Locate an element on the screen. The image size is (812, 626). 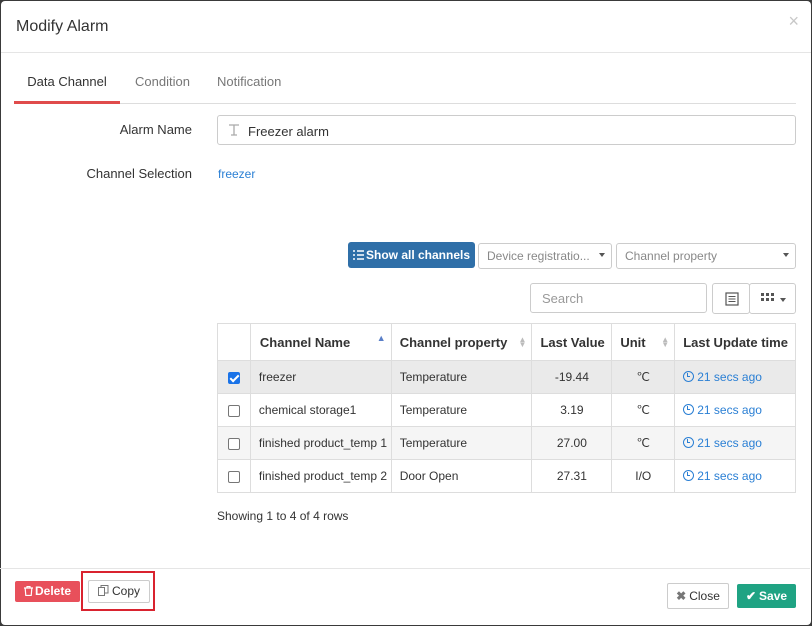
column-header-last-update: Last Update time is located at coordinates (735, 342).